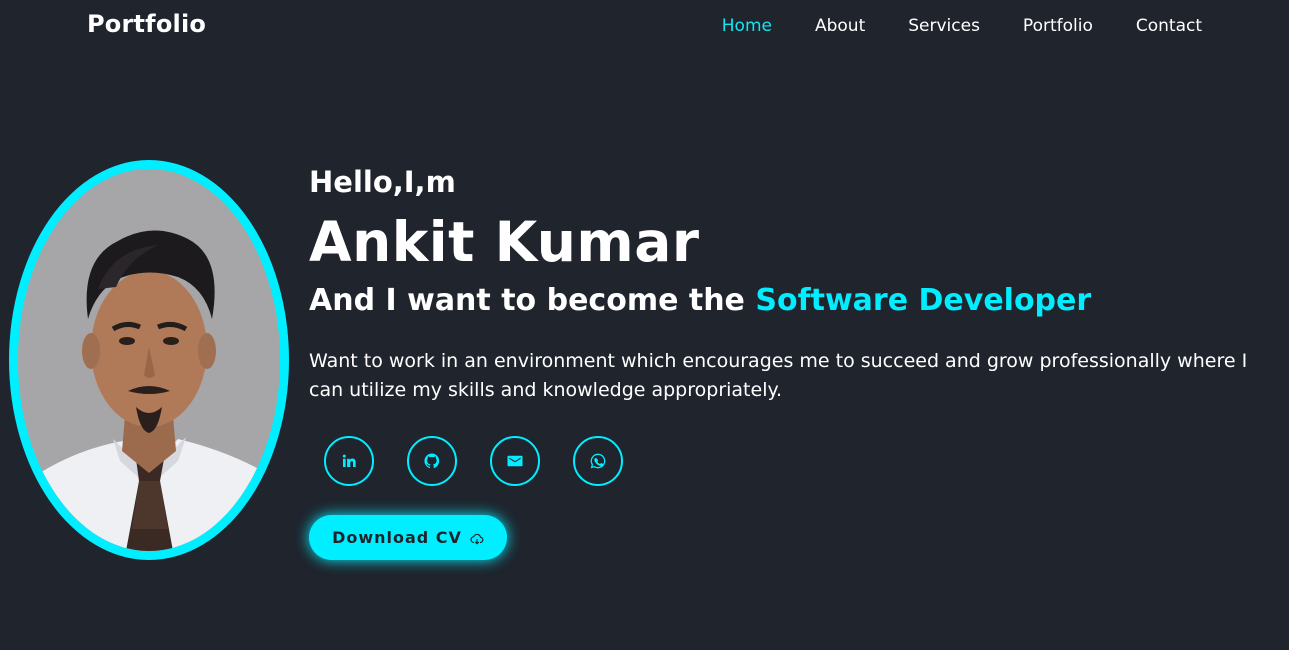  I want to click on hero-role-highlight: Software Developer, so click(923, 300).